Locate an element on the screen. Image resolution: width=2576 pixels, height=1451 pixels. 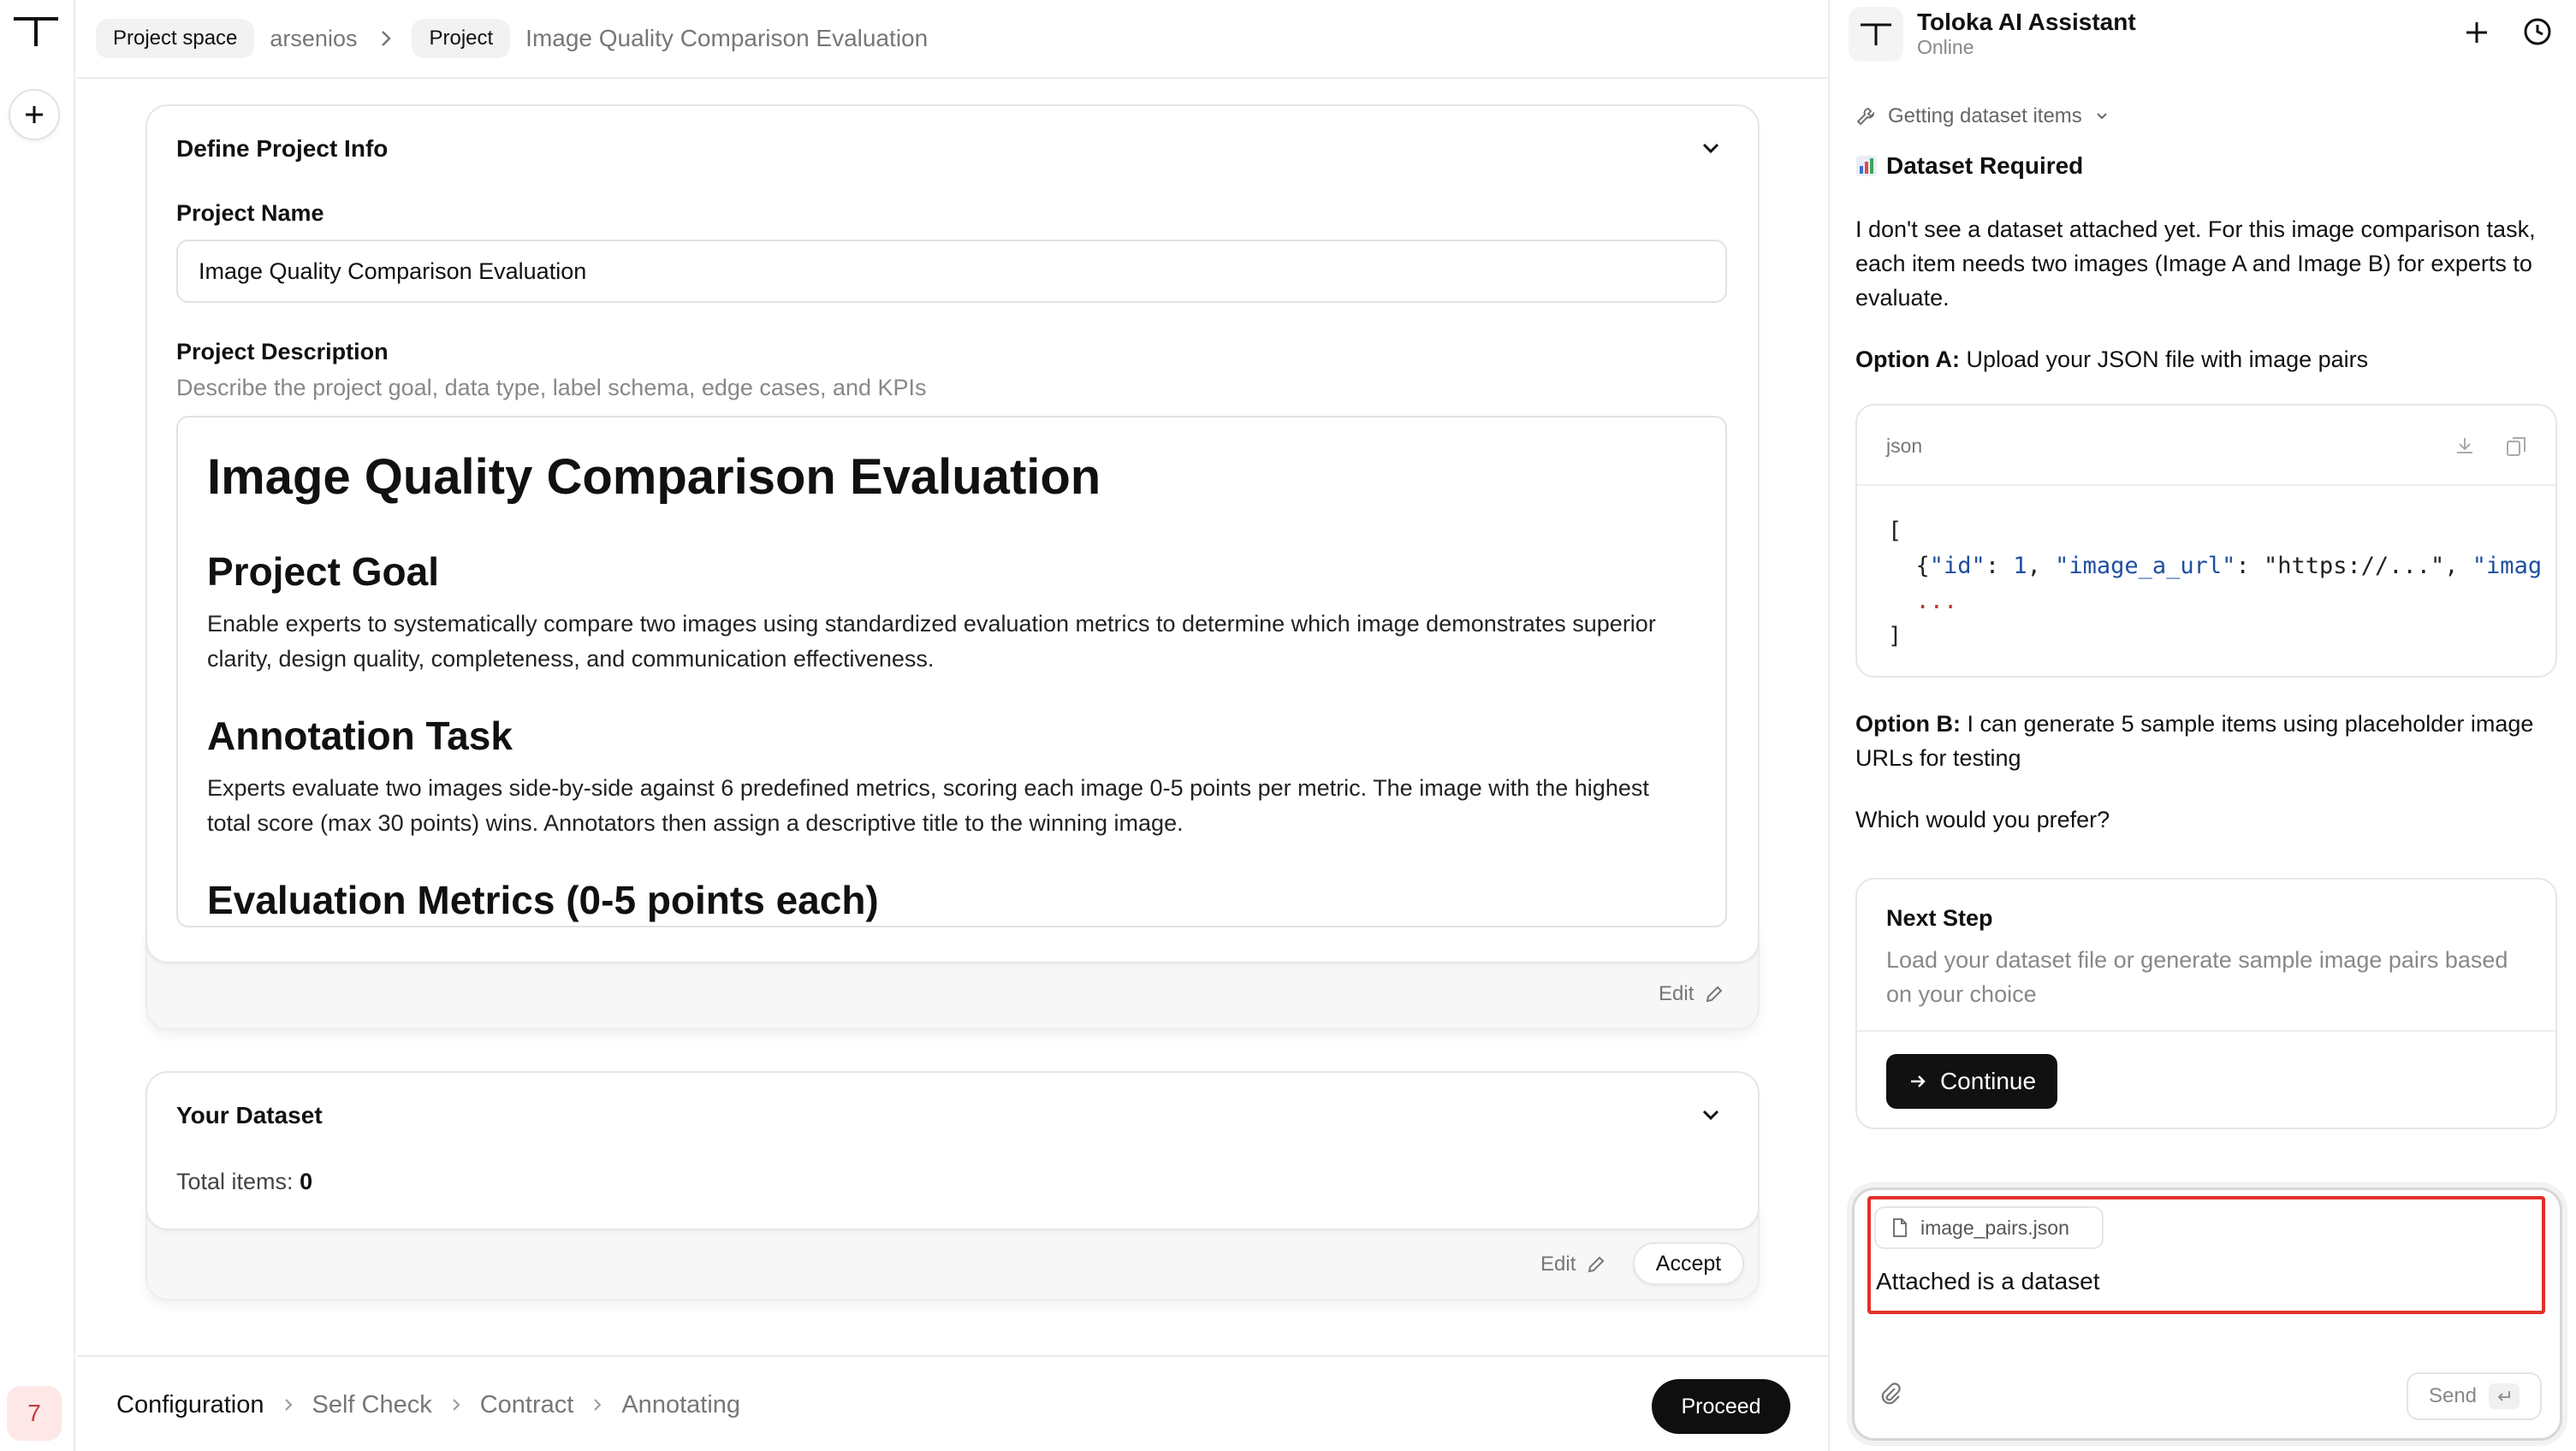
dataset-total-label: Total items: is located at coordinates (235, 1181).